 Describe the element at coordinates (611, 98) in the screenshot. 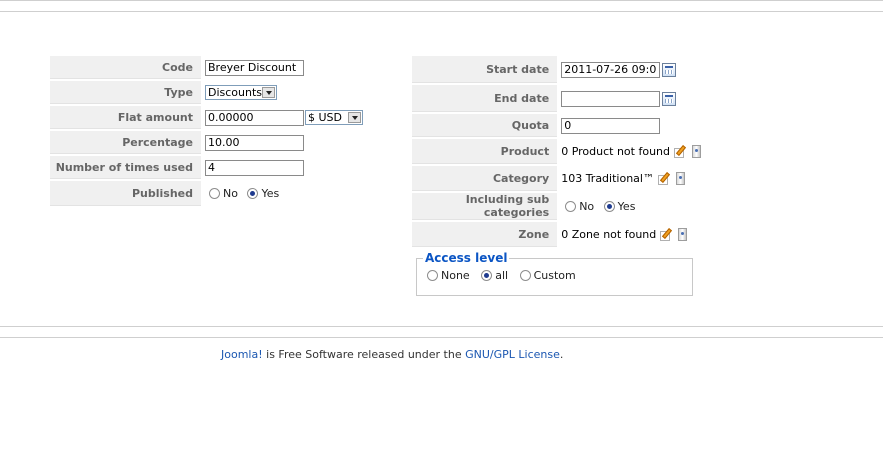

I see `end-date-input` at that location.